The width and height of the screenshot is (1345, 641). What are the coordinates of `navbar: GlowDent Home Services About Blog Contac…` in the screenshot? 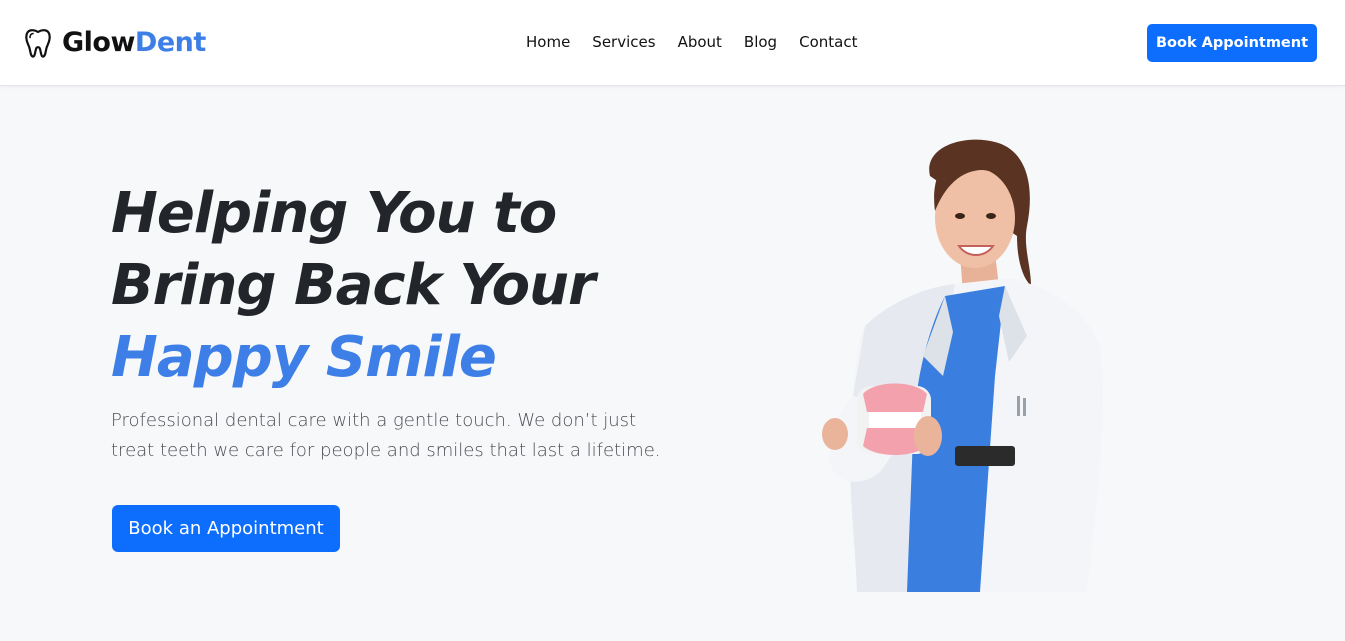 It's located at (672, 43).